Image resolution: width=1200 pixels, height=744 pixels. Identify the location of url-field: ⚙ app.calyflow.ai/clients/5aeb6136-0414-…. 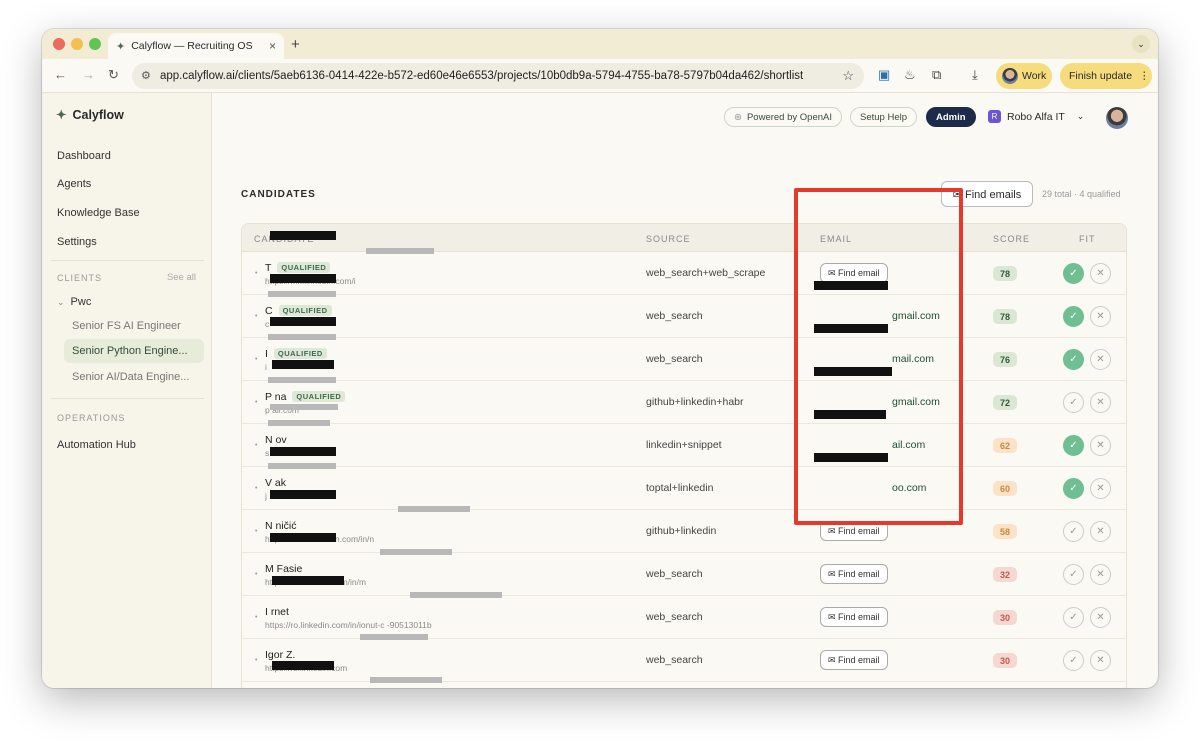
(498, 76).